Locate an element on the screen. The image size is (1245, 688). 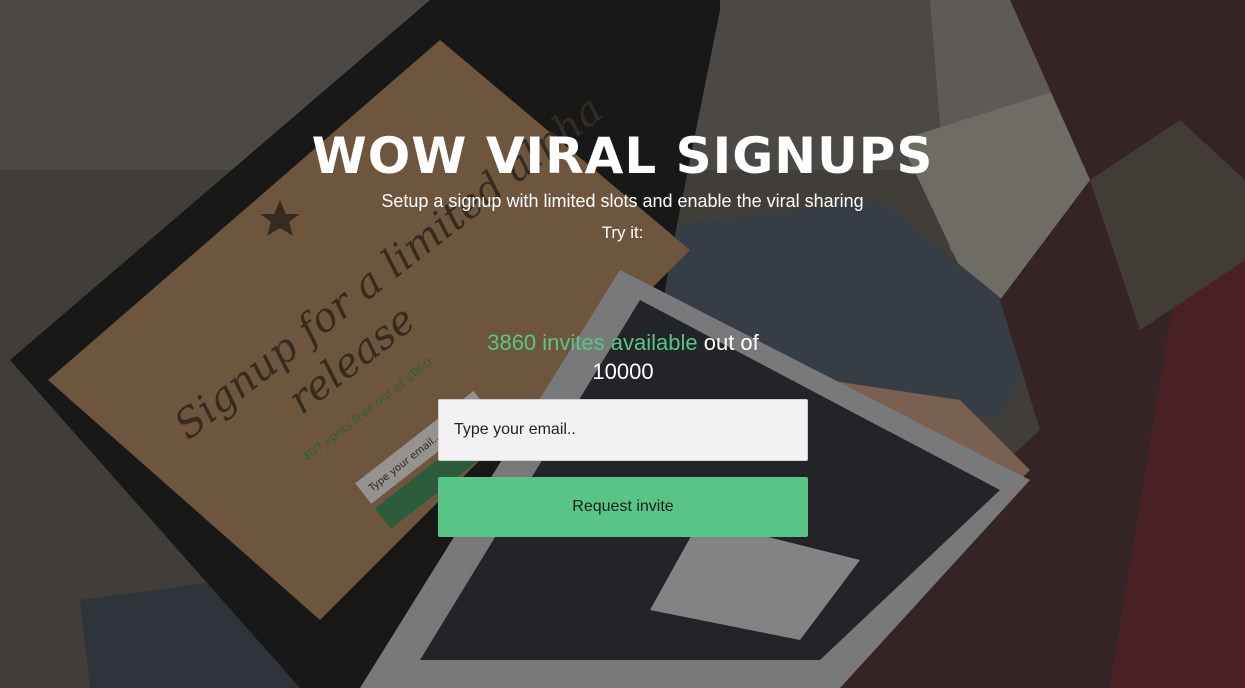
invites-counter: 3860 invites available out of 10000 is located at coordinates (623, 357).